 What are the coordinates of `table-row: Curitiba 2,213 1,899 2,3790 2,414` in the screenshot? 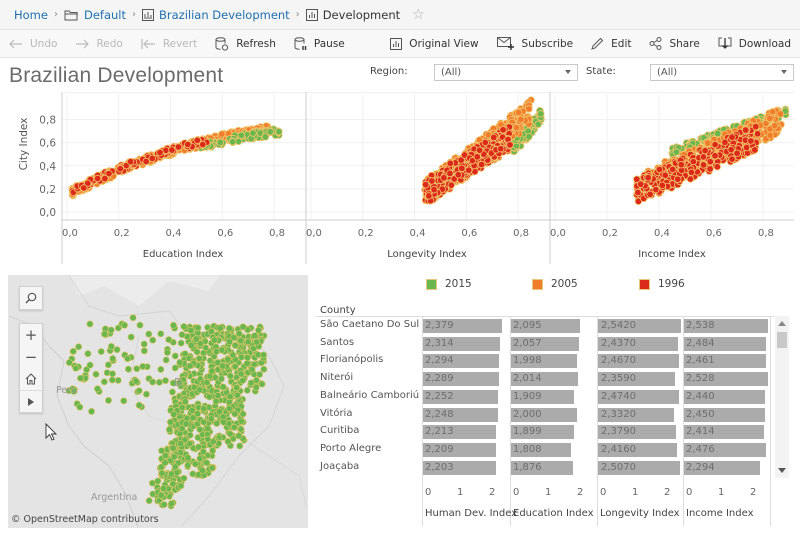 It's located at (545, 432).